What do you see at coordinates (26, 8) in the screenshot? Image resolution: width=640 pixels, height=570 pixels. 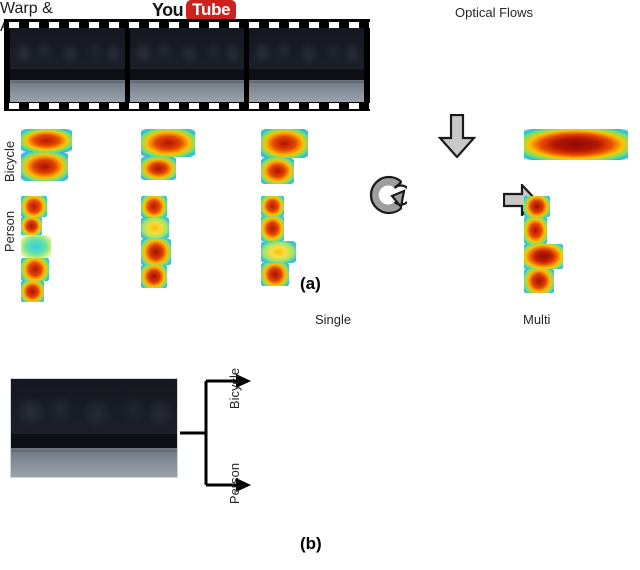 I see `warp-aggregation-line-1: Warp &` at bounding box center [26, 8].